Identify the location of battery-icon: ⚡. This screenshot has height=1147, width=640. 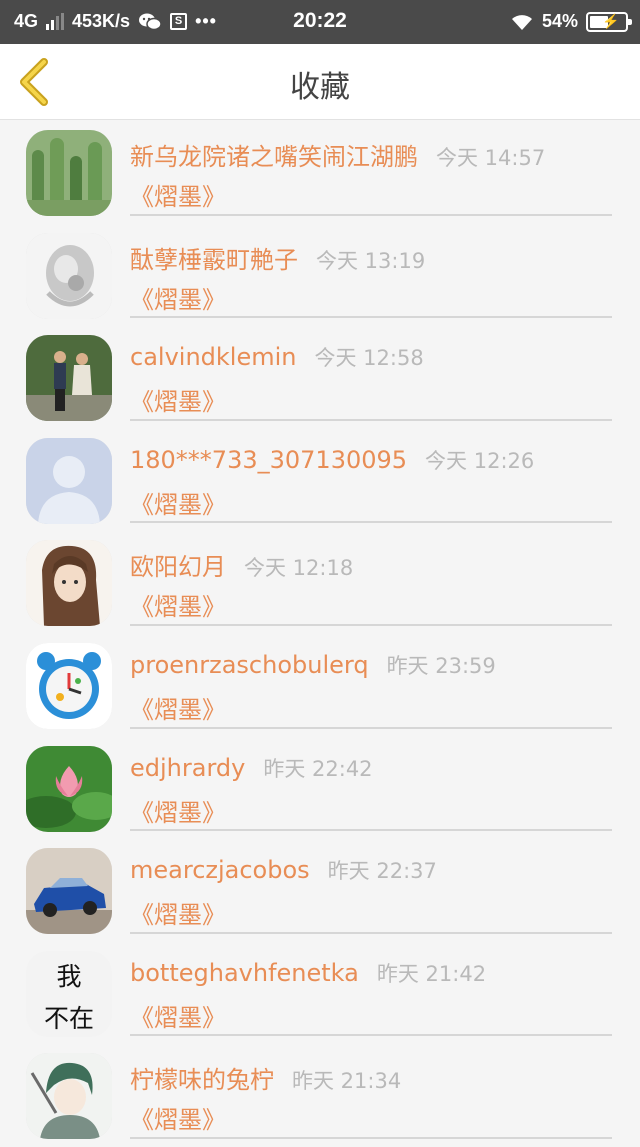
(609, 21).